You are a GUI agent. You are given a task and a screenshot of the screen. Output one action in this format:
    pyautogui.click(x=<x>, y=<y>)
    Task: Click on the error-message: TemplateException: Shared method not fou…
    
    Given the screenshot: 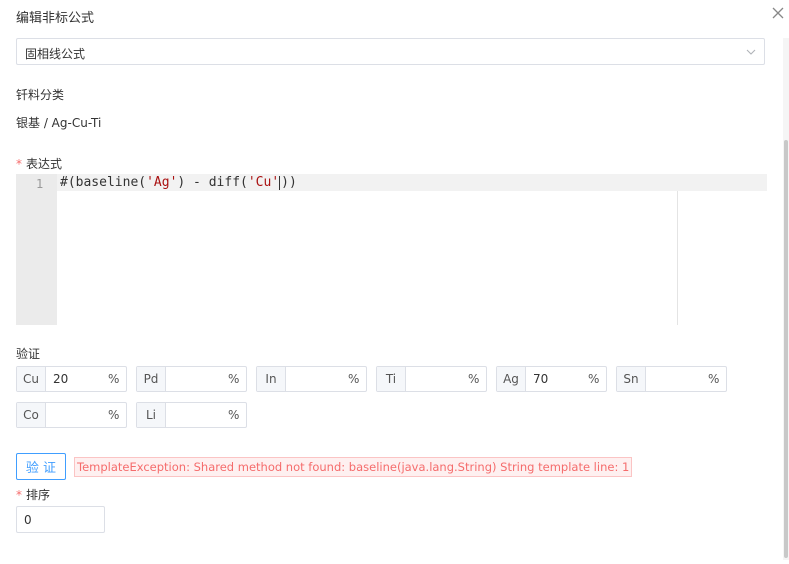 What is the action you would take?
    pyautogui.click(x=353, y=467)
    